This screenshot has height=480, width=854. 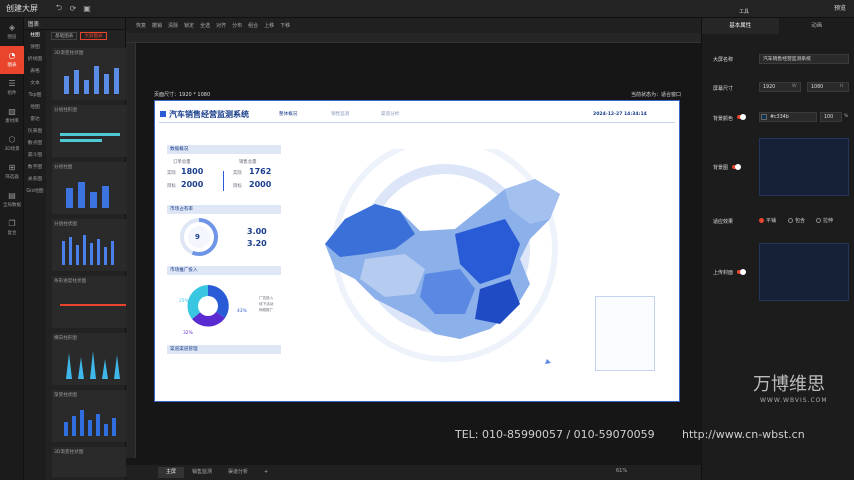 What do you see at coordinates (65, 110) in the screenshot?
I see `thumb-label: 分组柱形图` at bounding box center [65, 110].